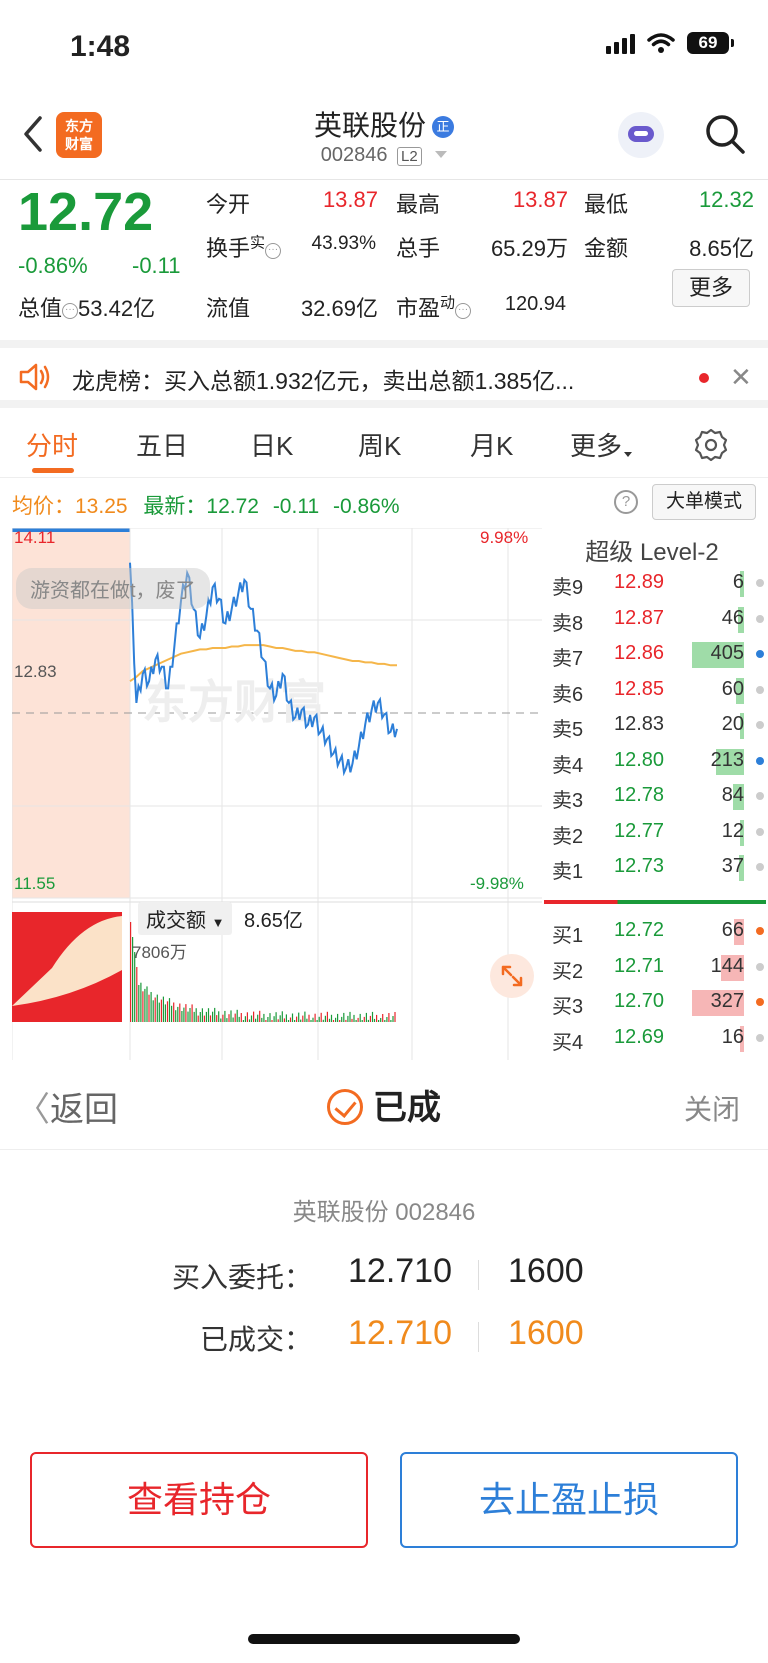 The image size is (768, 1663). I want to click on user-comment-bubble: 游资都在做t，废了, so click(113, 588).